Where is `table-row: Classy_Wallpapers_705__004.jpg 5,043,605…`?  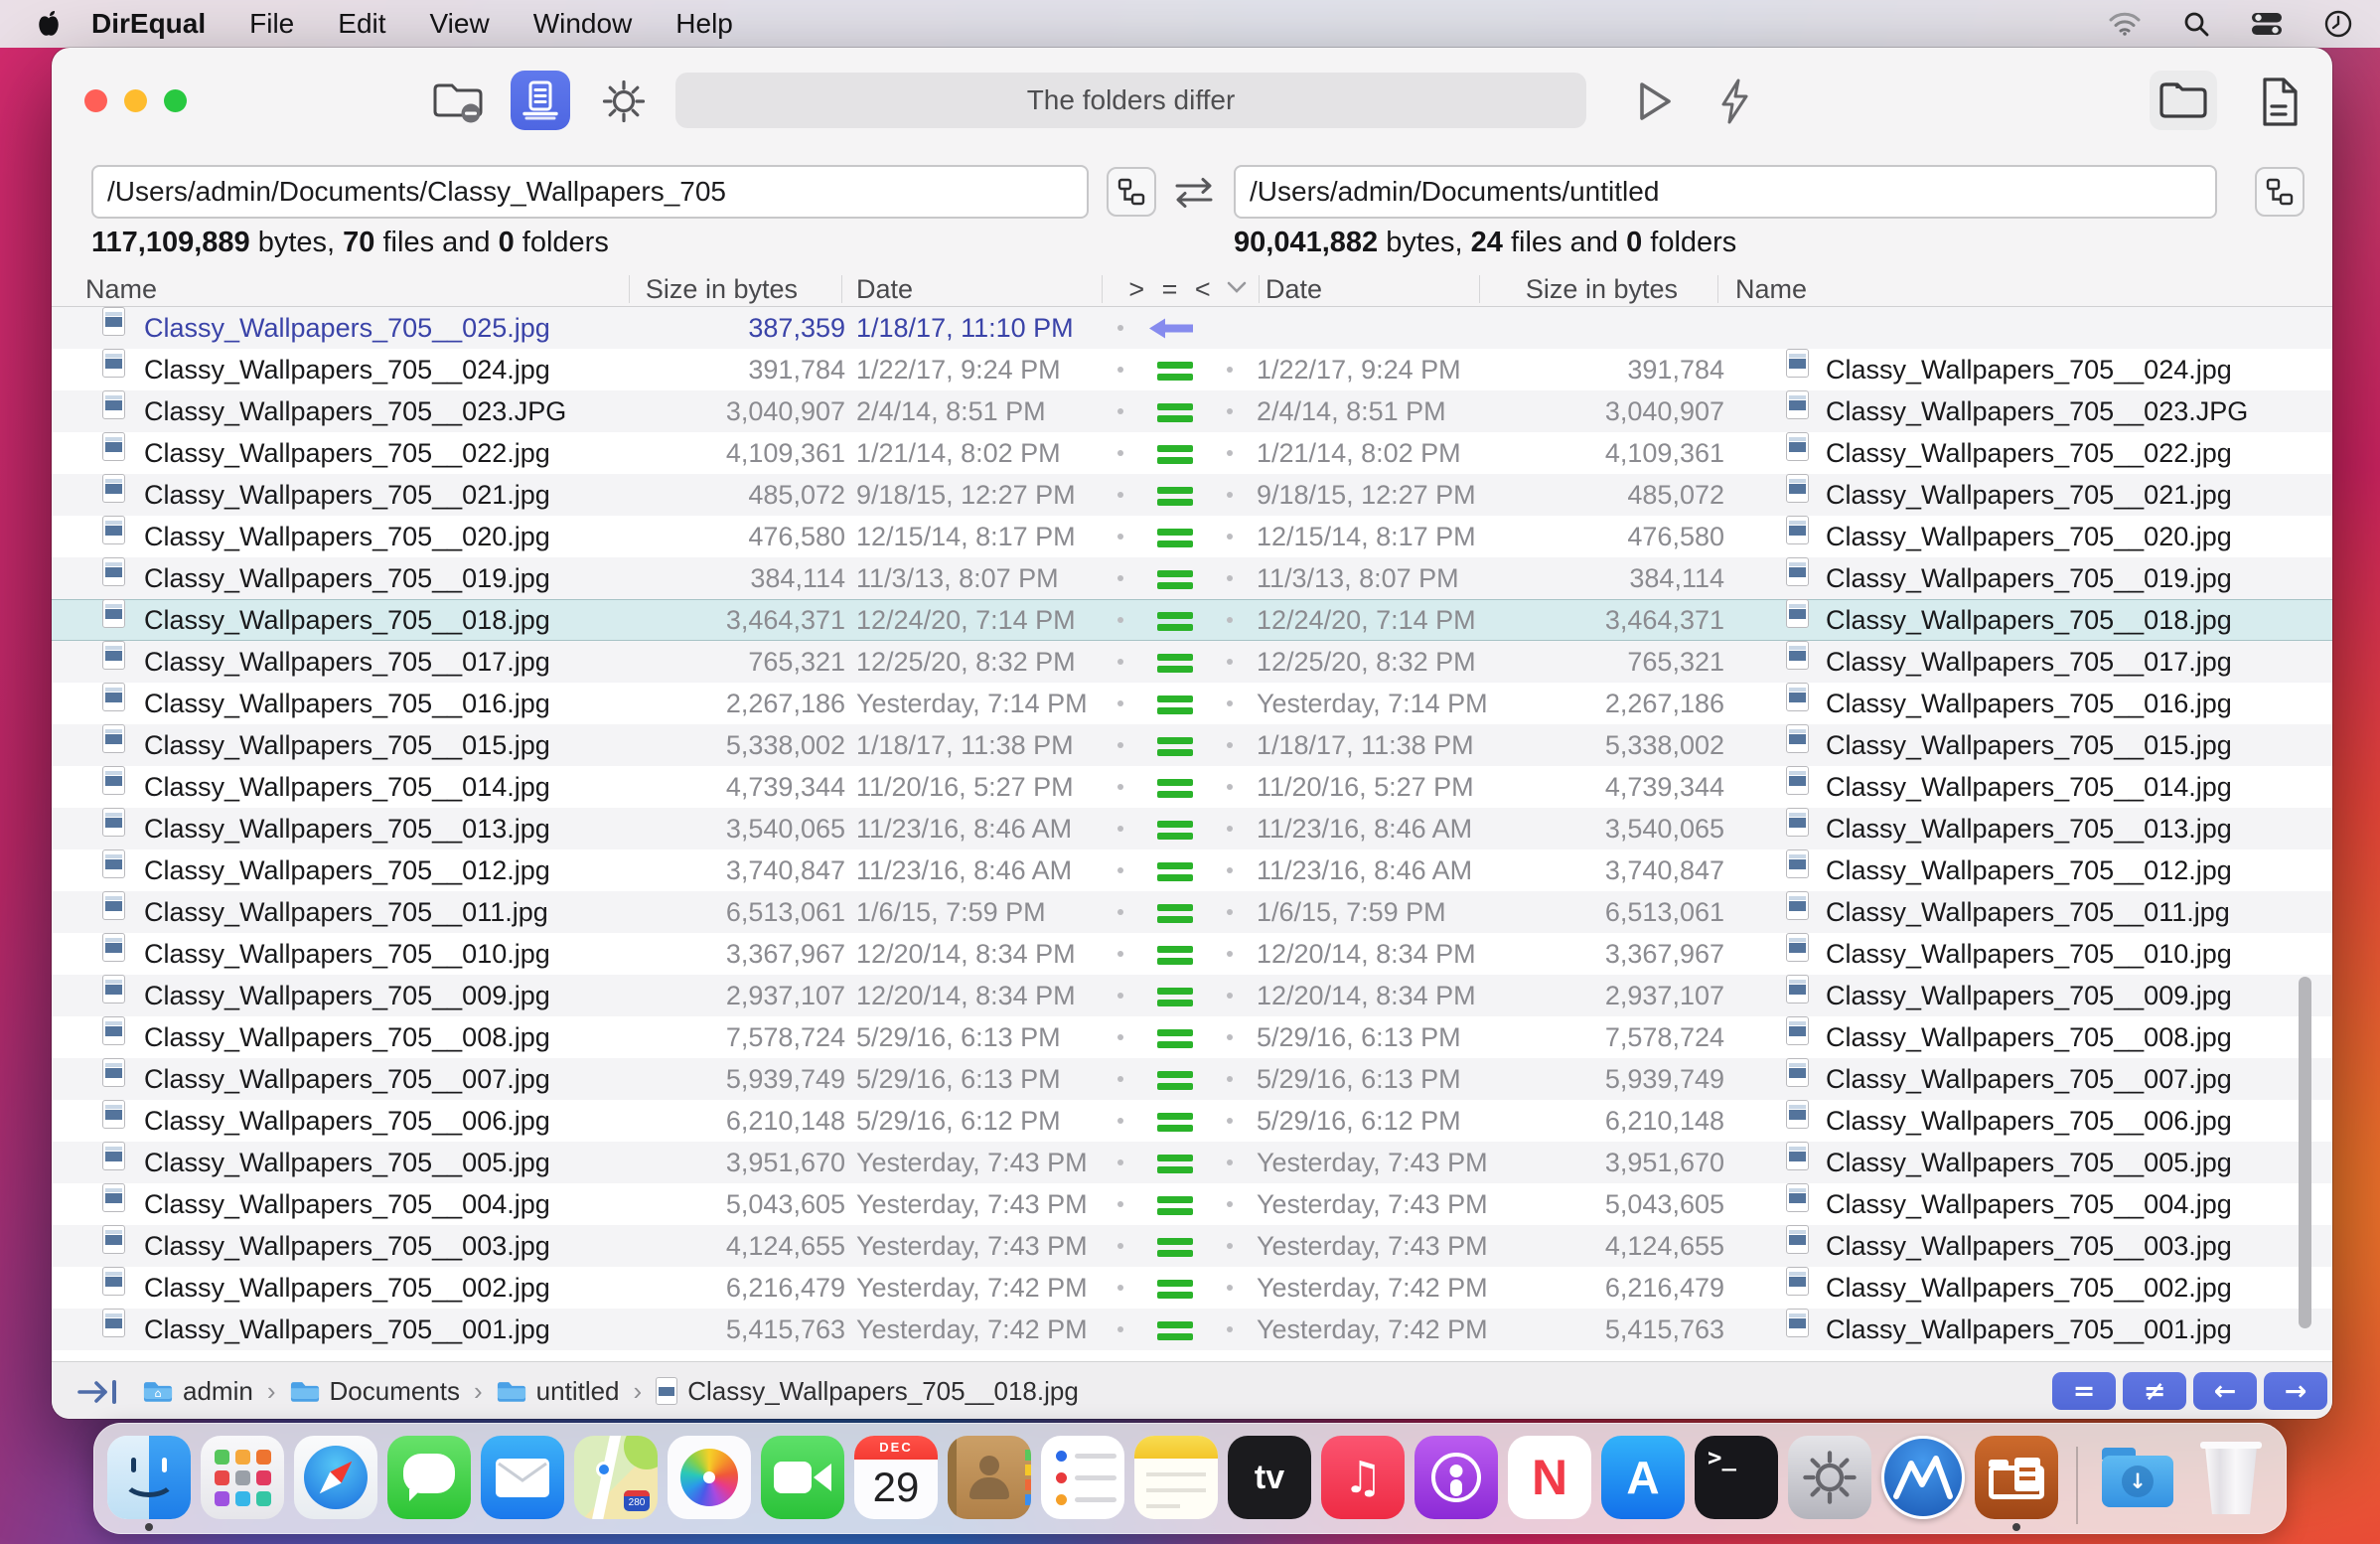 table-row: Classy_Wallpapers_705__004.jpg 5,043,605… is located at coordinates (1192, 1204).